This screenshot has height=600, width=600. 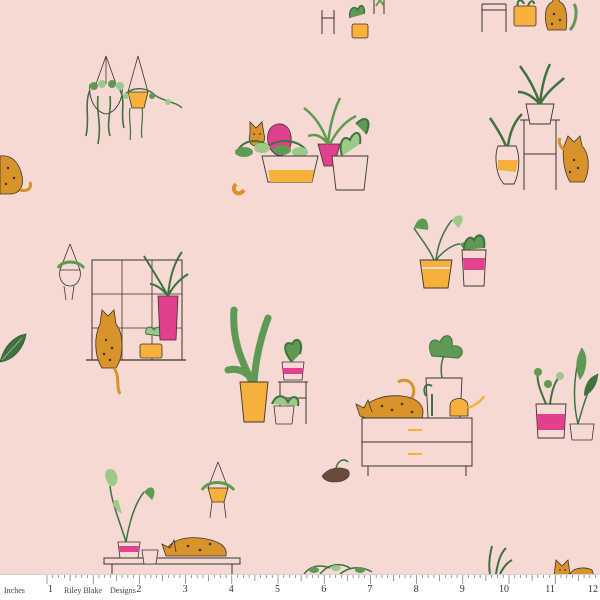 I want to click on bench-icon, so click(x=172, y=565).